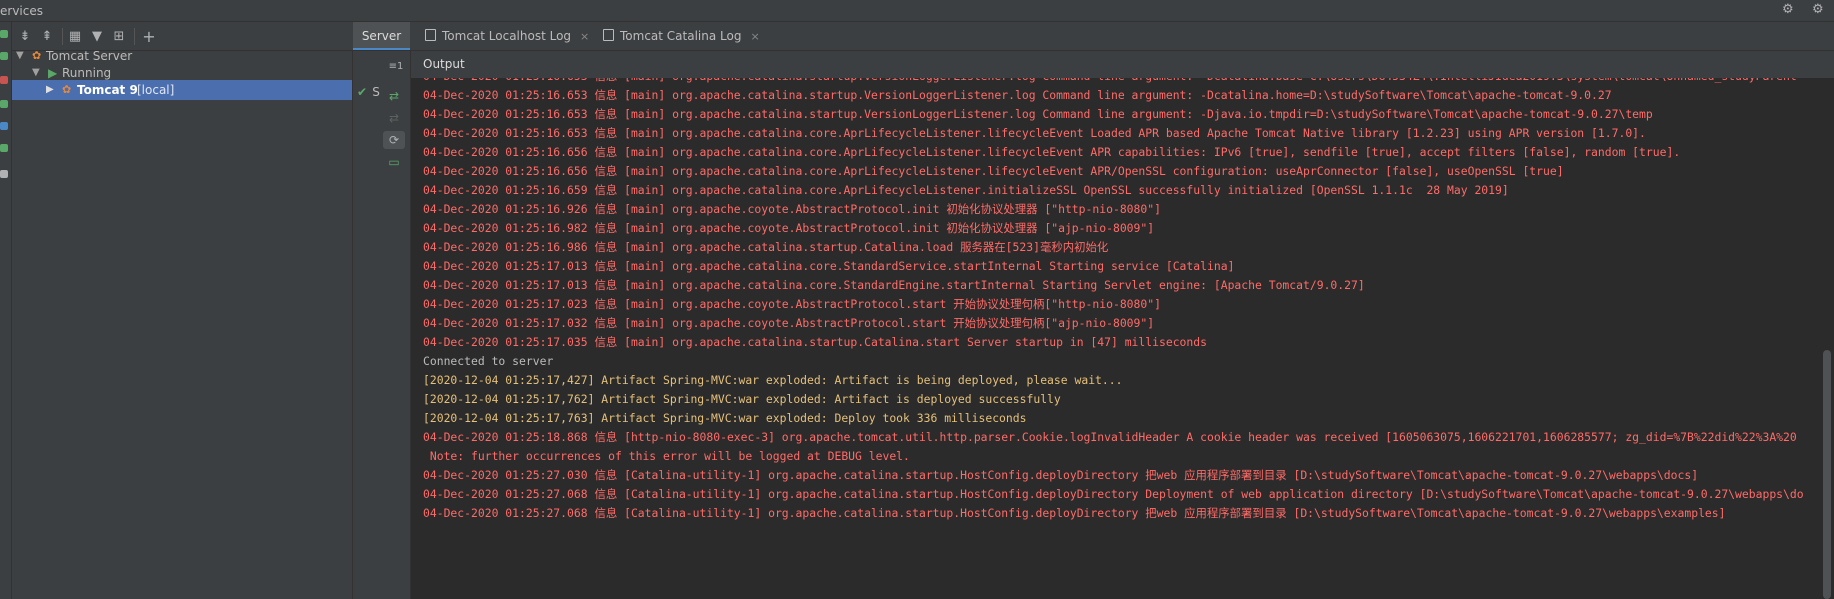 The image size is (1834, 599). Describe the element at coordinates (156, 90) in the screenshot. I see `tree-item-suffix: [local]` at that location.